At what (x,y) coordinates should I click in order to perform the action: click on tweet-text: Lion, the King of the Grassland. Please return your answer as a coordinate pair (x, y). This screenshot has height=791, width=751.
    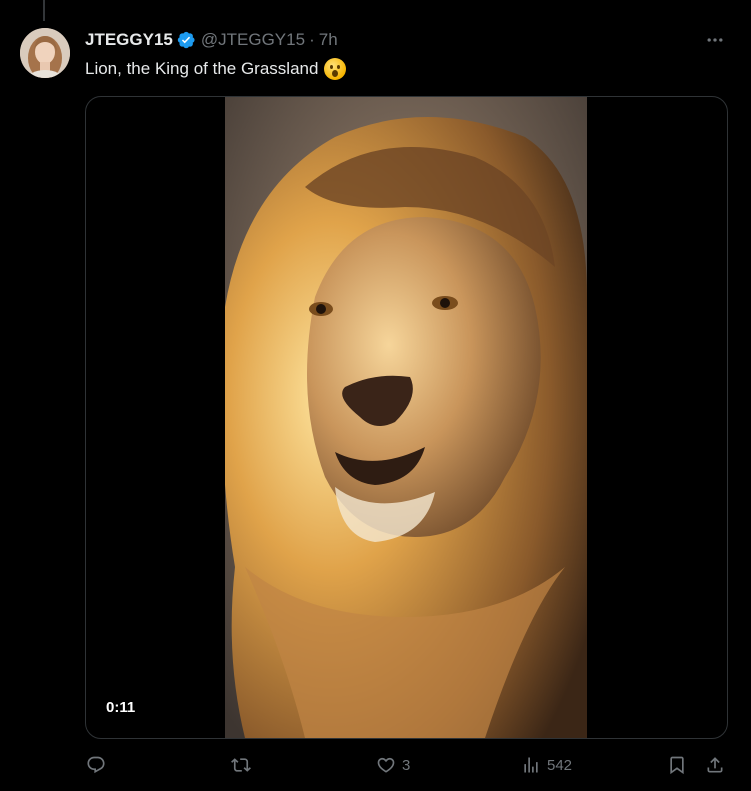
    Looking at the image, I should click on (216, 69).